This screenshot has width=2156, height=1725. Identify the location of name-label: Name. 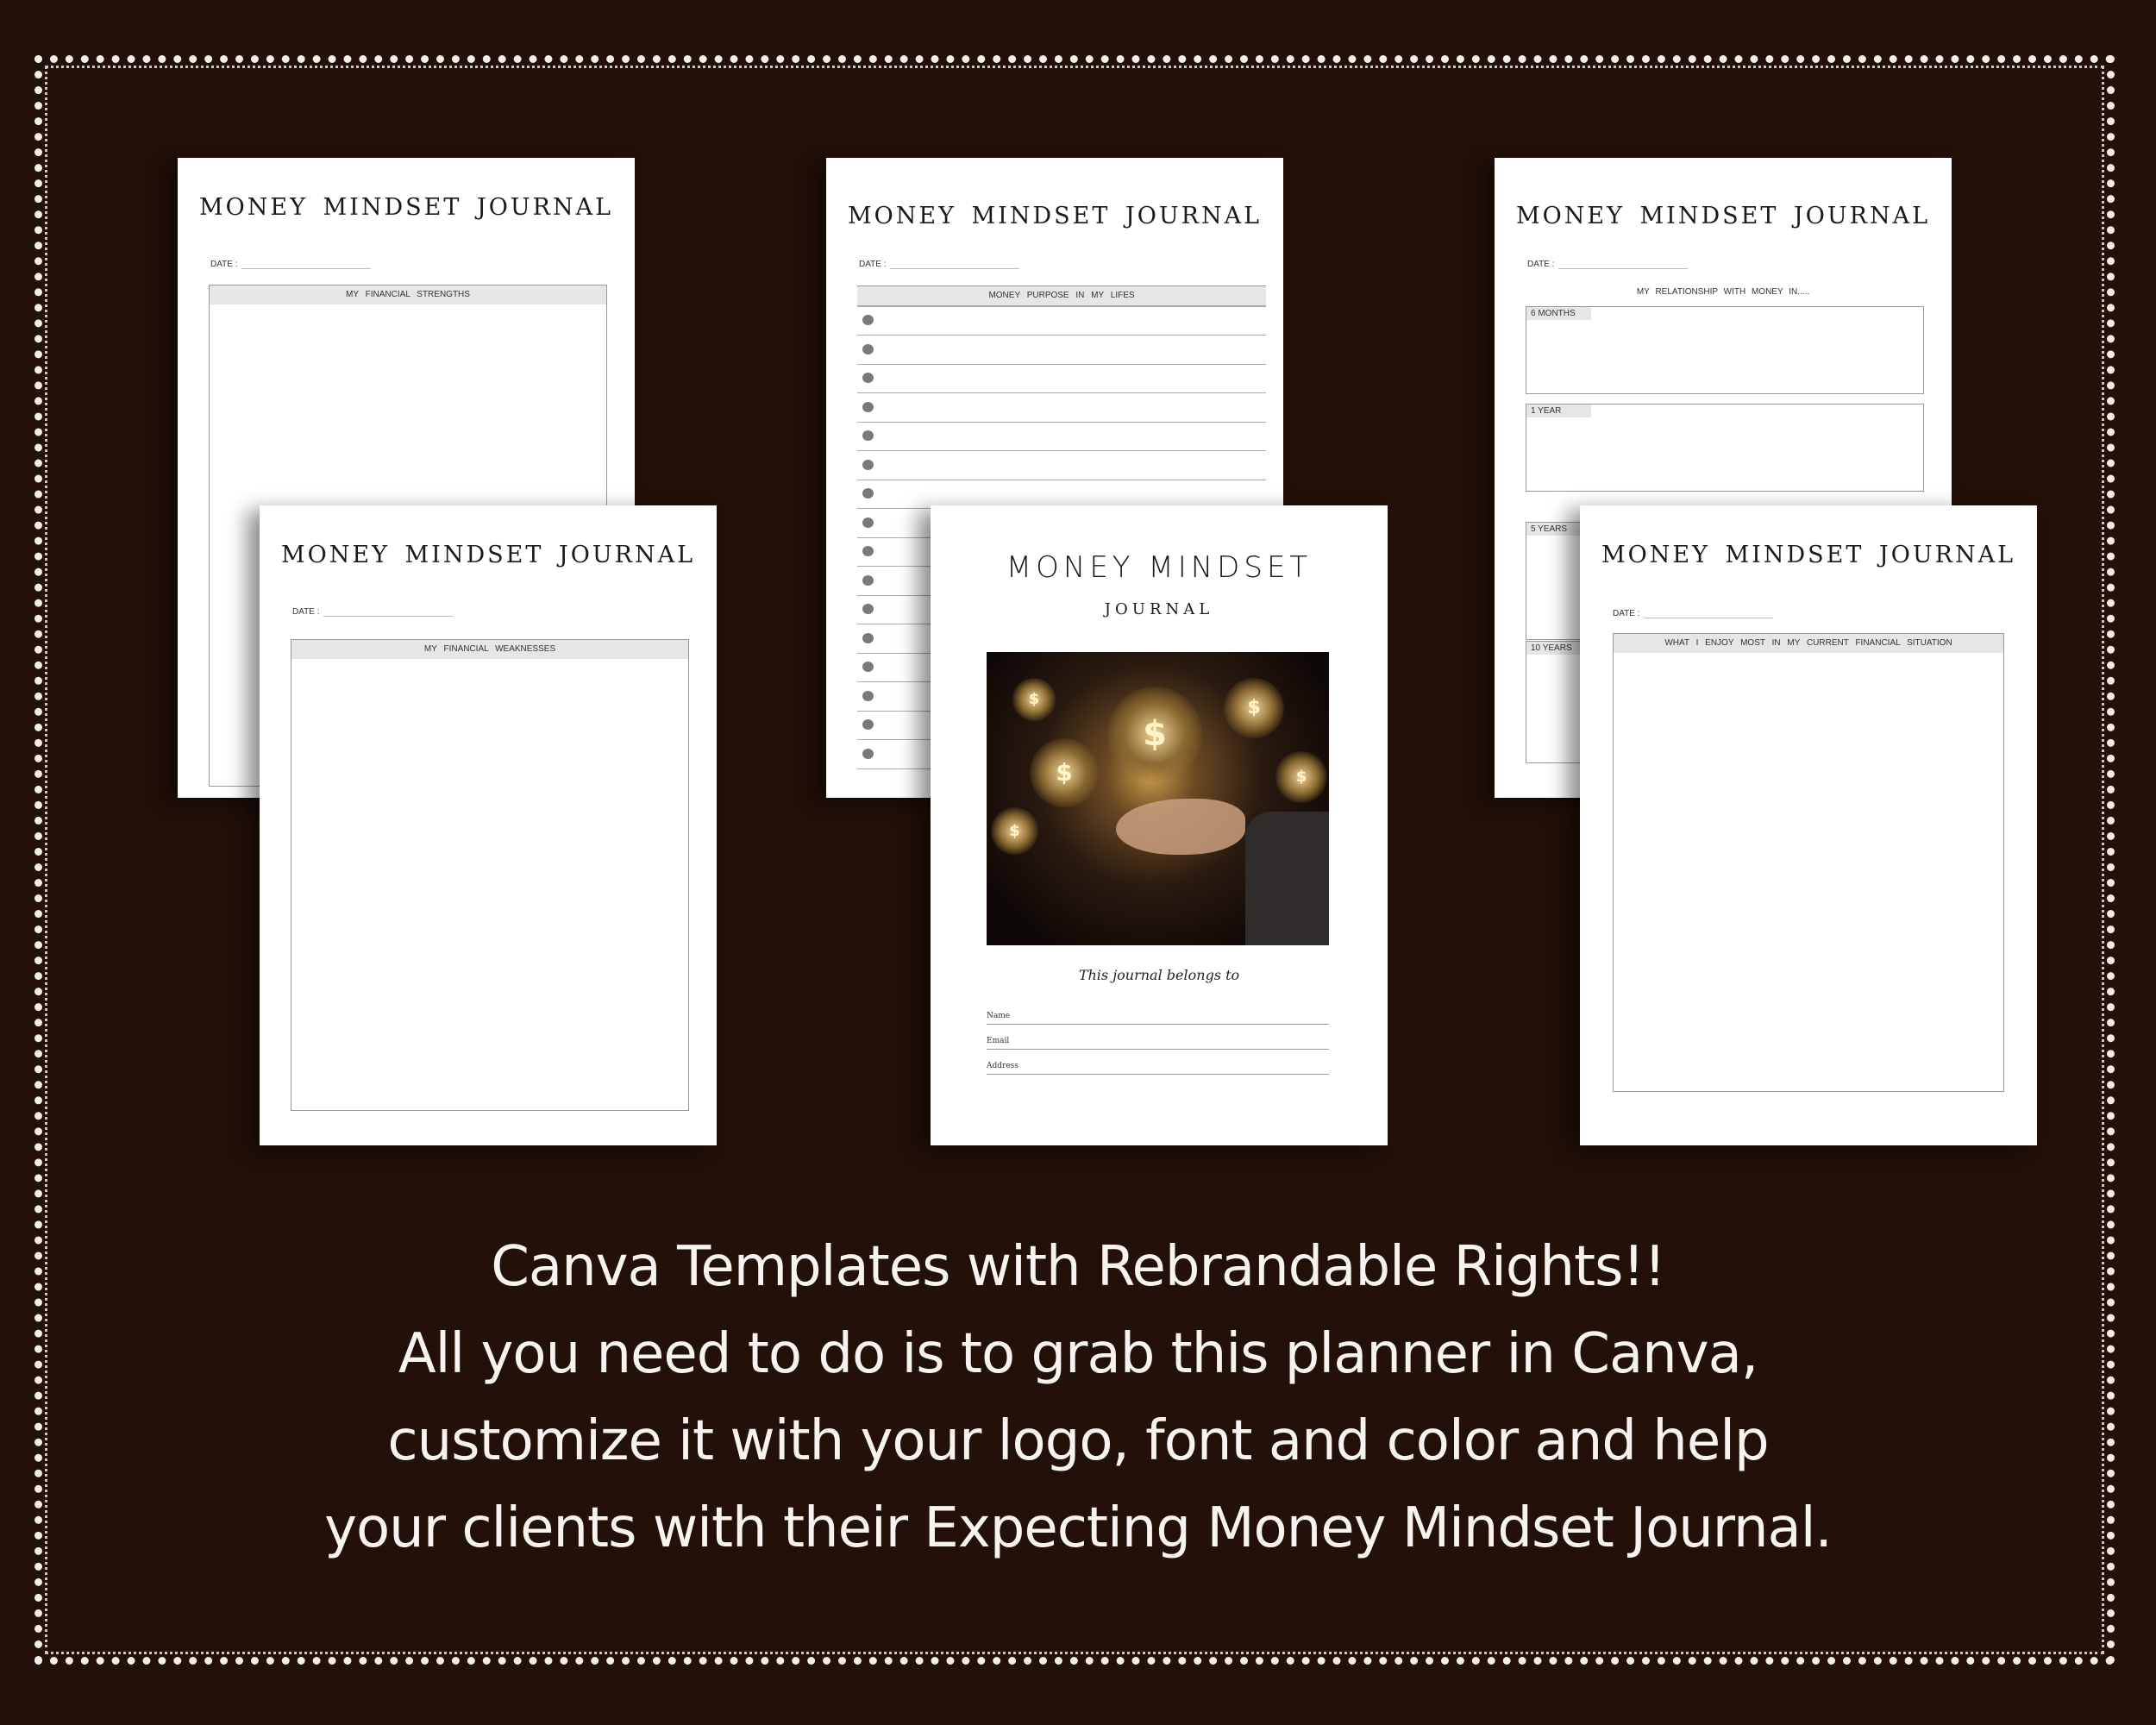
(999, 1016).